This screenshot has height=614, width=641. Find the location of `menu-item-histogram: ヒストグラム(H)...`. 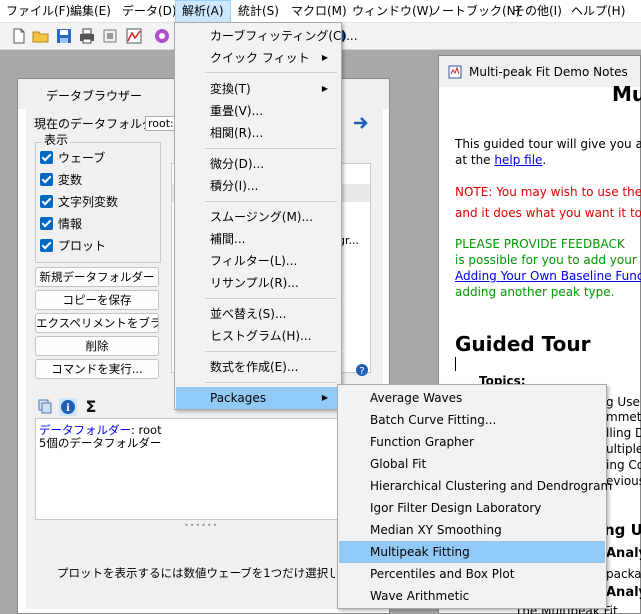

menu-item-histogram: ヒストグラム(H)... is located at coordinates (258, 336).